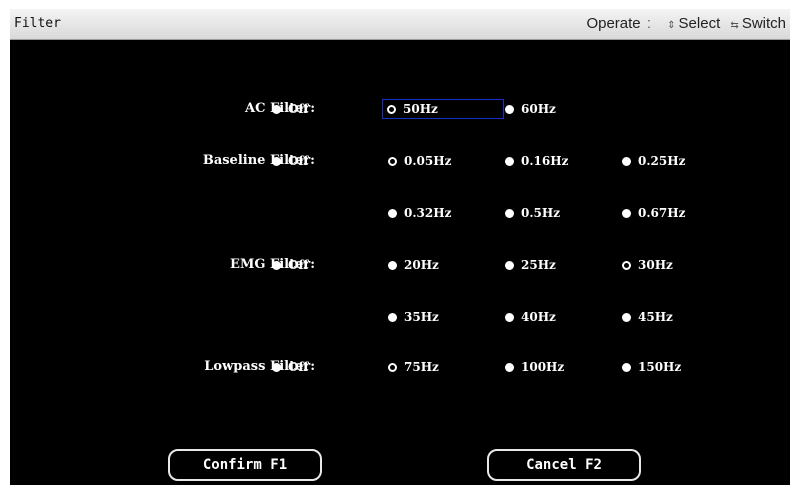  Describe the element at coordinates (421, 367) in the screenshot. I see `option-label: 75Hz` at that location.